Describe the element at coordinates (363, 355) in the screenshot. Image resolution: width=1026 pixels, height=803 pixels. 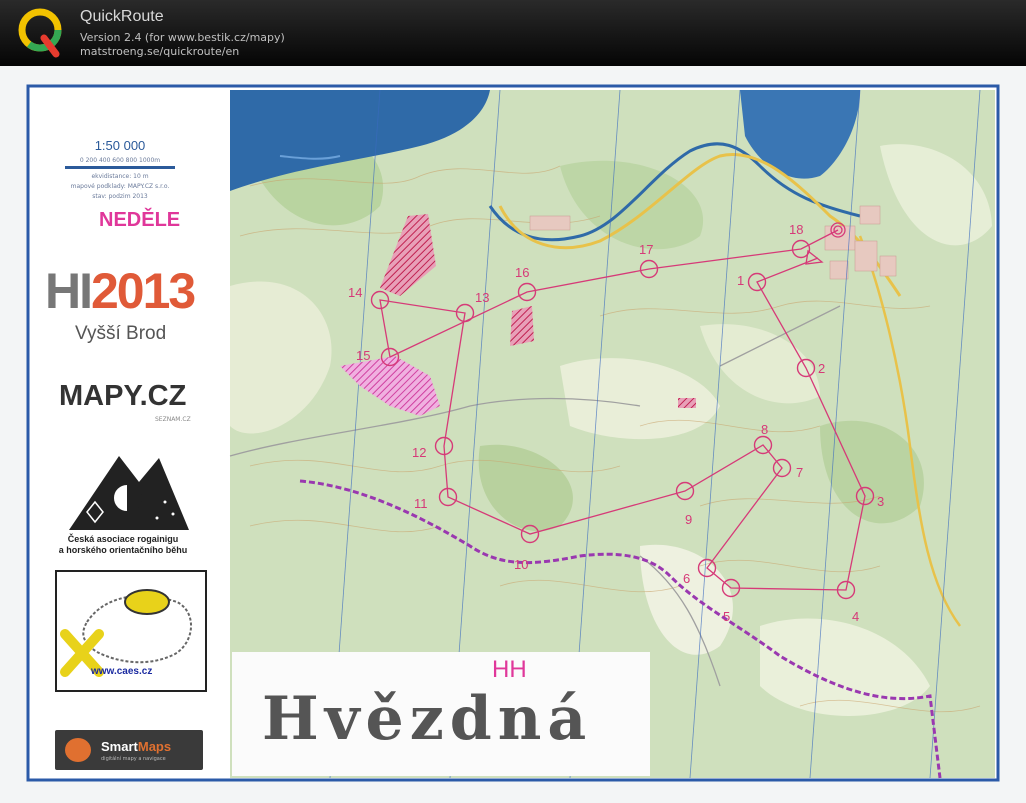
I see `control-label-15: 15` at that location.